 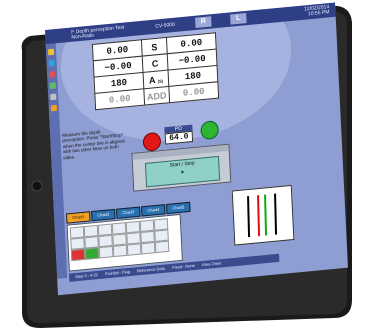 I want to click on app-subtitle: Non-Ratio, so click(x=83, y=36).